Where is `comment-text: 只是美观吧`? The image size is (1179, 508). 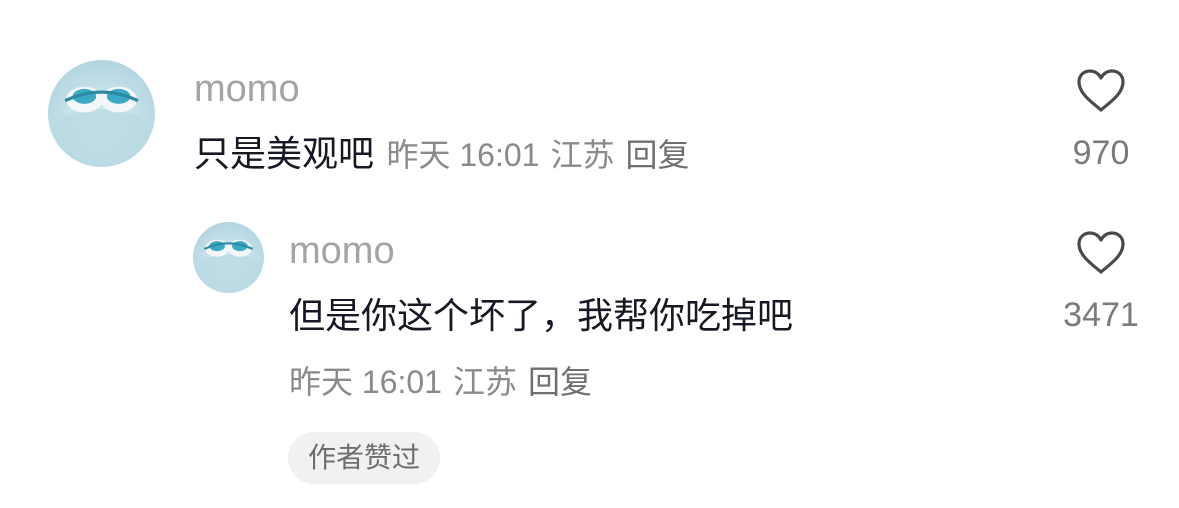
comment-text: 只是美观吧 is located at coordinates (284, 153).